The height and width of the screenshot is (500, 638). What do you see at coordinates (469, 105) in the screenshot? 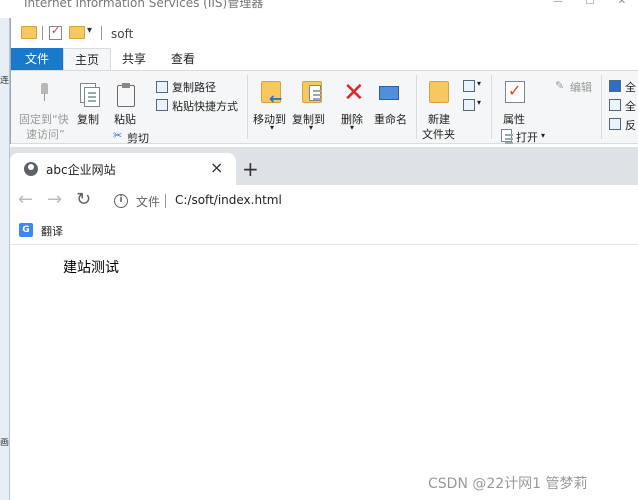
I see `easy-access-icon` at bounding box center [469, 105].